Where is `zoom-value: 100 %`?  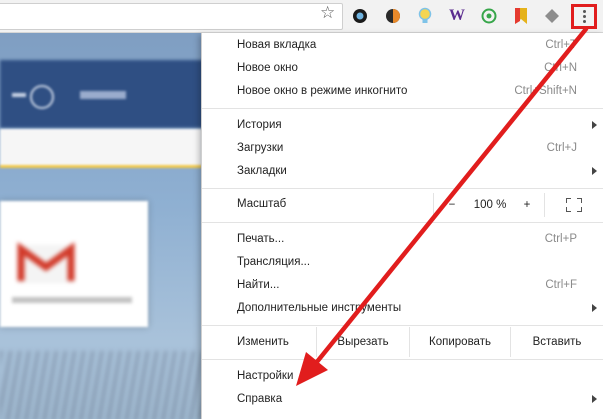 zoom-value: 100 % is located at coordinates (490, 205).